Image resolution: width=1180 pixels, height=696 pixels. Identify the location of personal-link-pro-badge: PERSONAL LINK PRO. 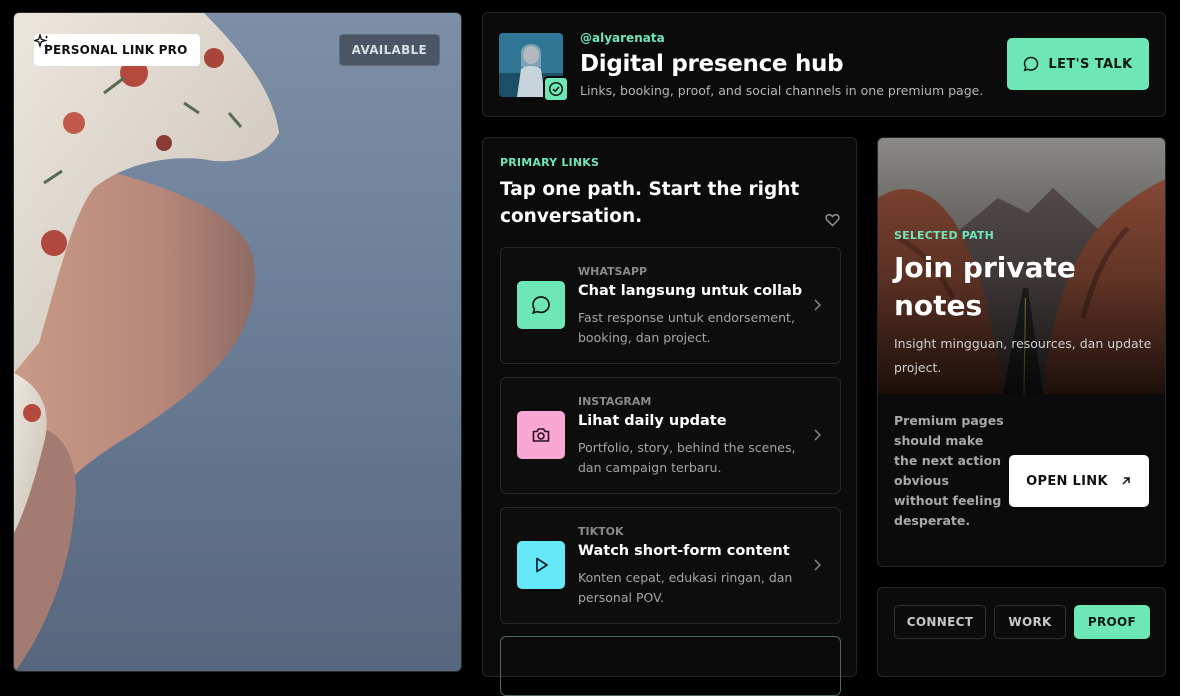
(117, 50).